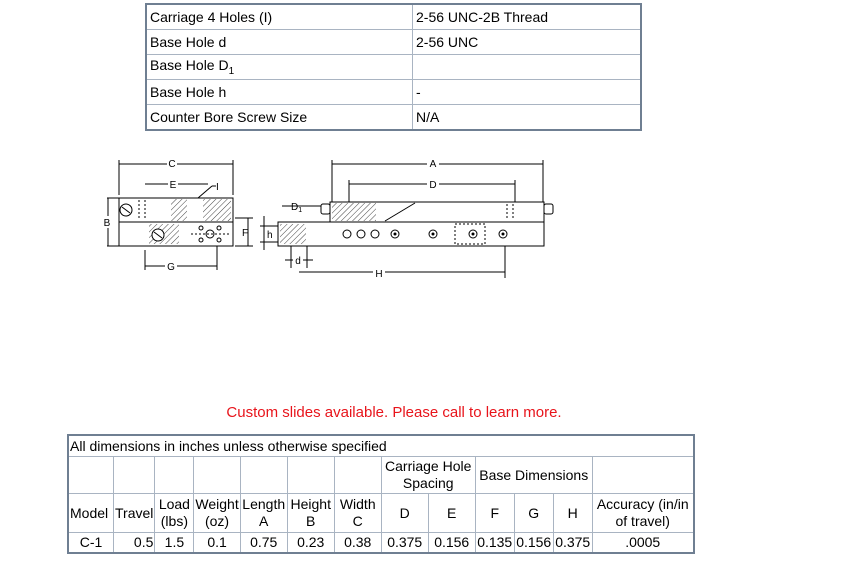 Image resolution: width=845 pixels, height=563 pixels. I want to click on header-travel: Travel, so click(134, 513).